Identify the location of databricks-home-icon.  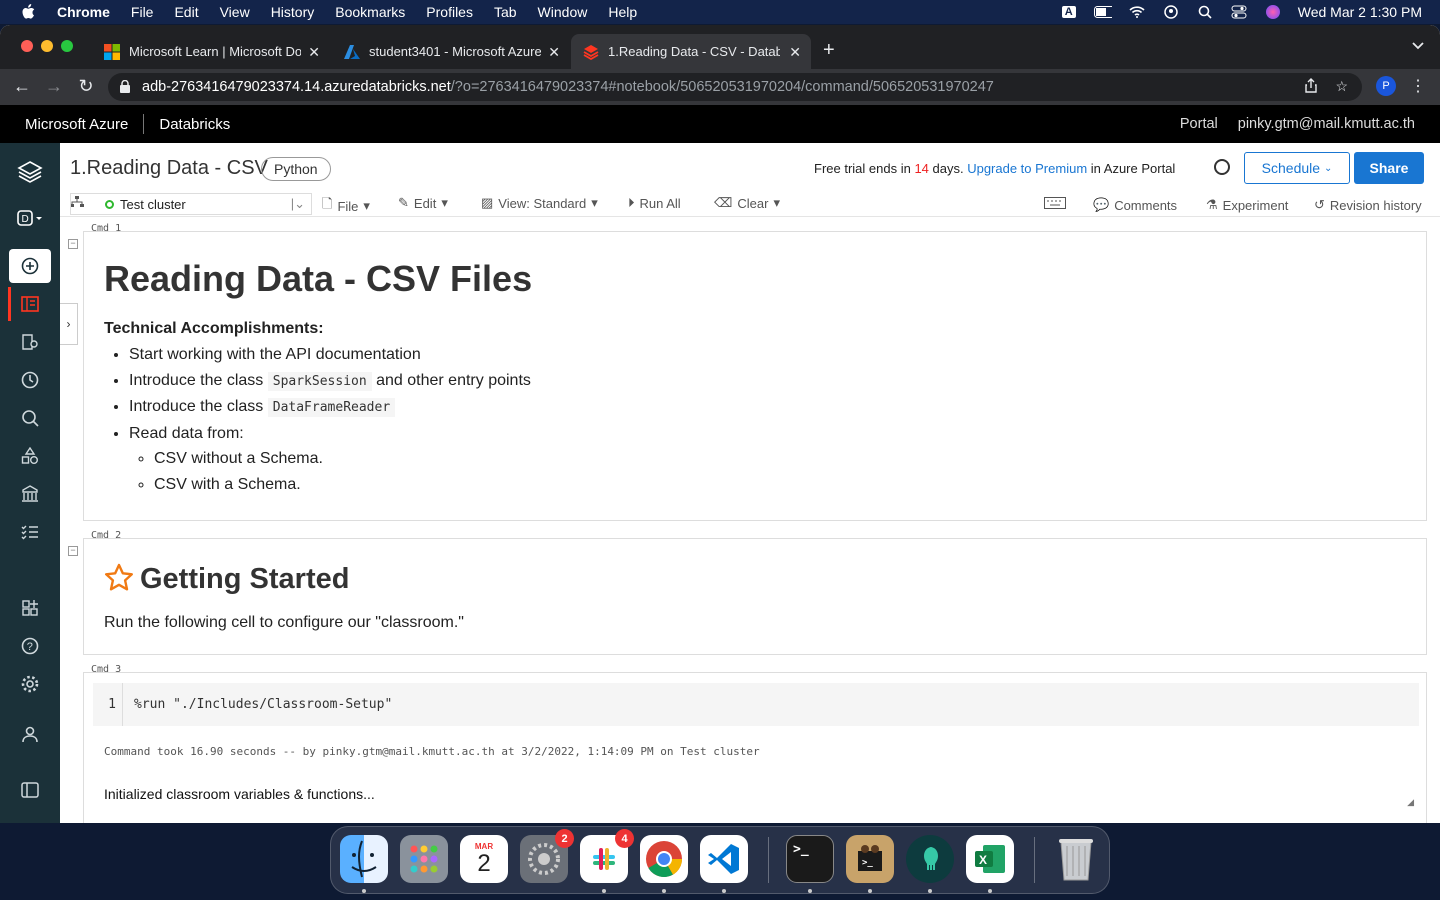
(30, 172).